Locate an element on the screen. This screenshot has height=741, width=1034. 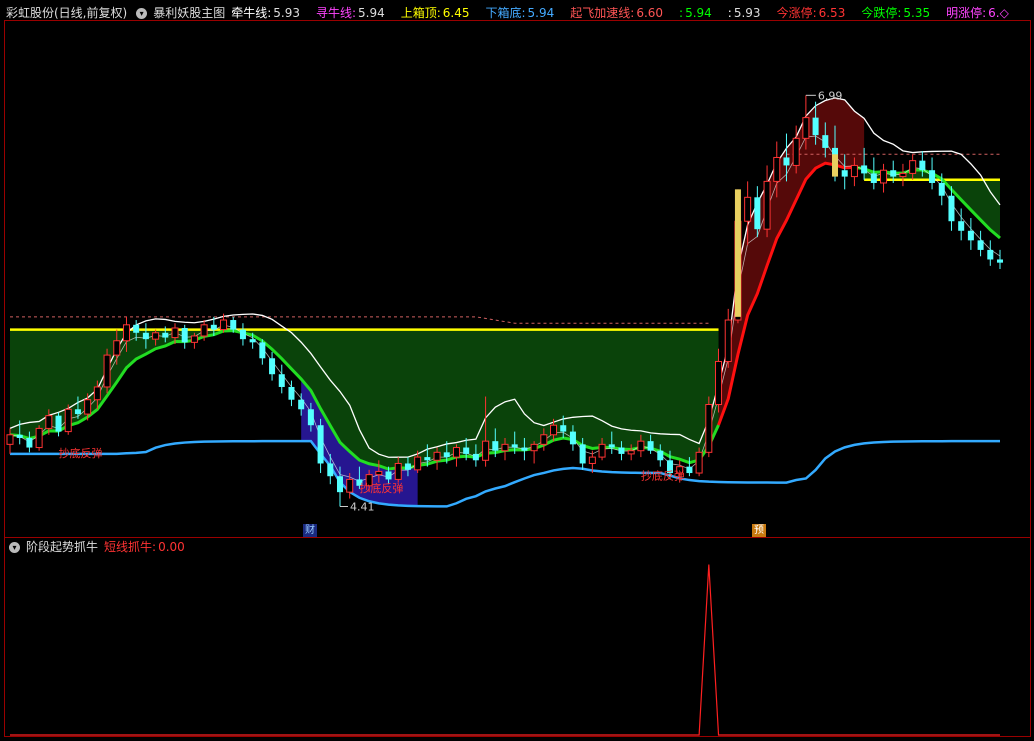
marker-yu: 预 is located at coordinates (759, 530).